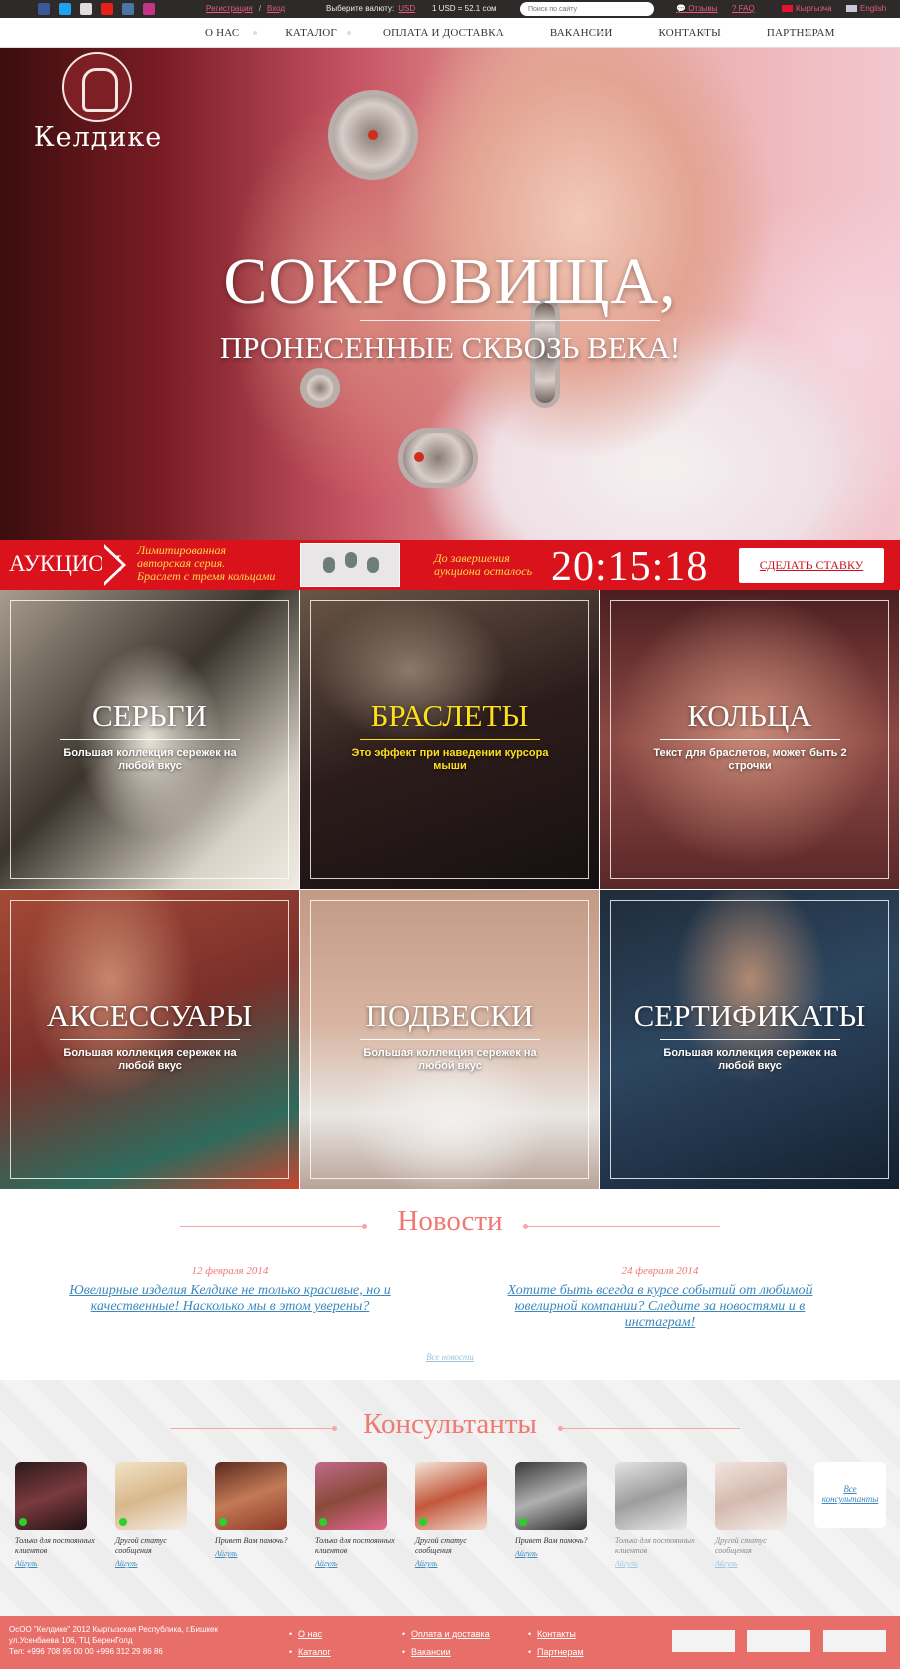 This screenshot has width=900, height=1669. Describe the element at coordinates (450, 1221) in the screenshot. I see `news-section-title: Новости` at that location.